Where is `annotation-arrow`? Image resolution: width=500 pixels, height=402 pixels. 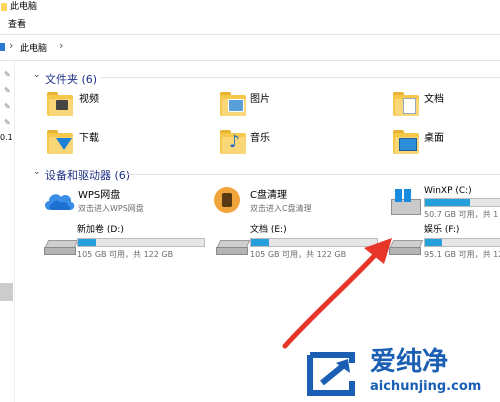
annotation-arrow is located at coordinates (337, 293).